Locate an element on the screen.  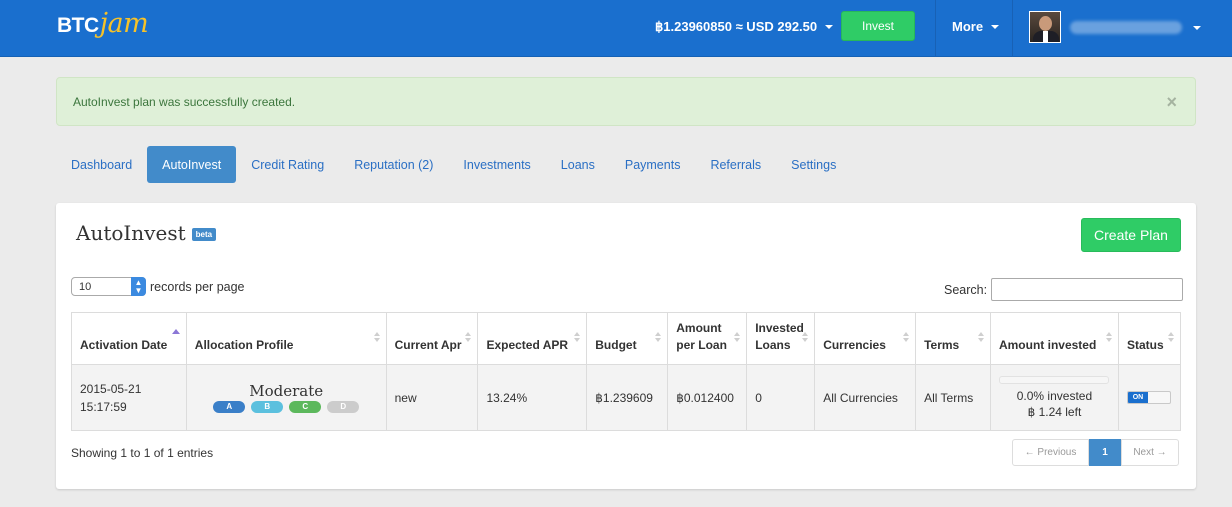
cell-terms: All Terms is located at coordinates (953, 397).